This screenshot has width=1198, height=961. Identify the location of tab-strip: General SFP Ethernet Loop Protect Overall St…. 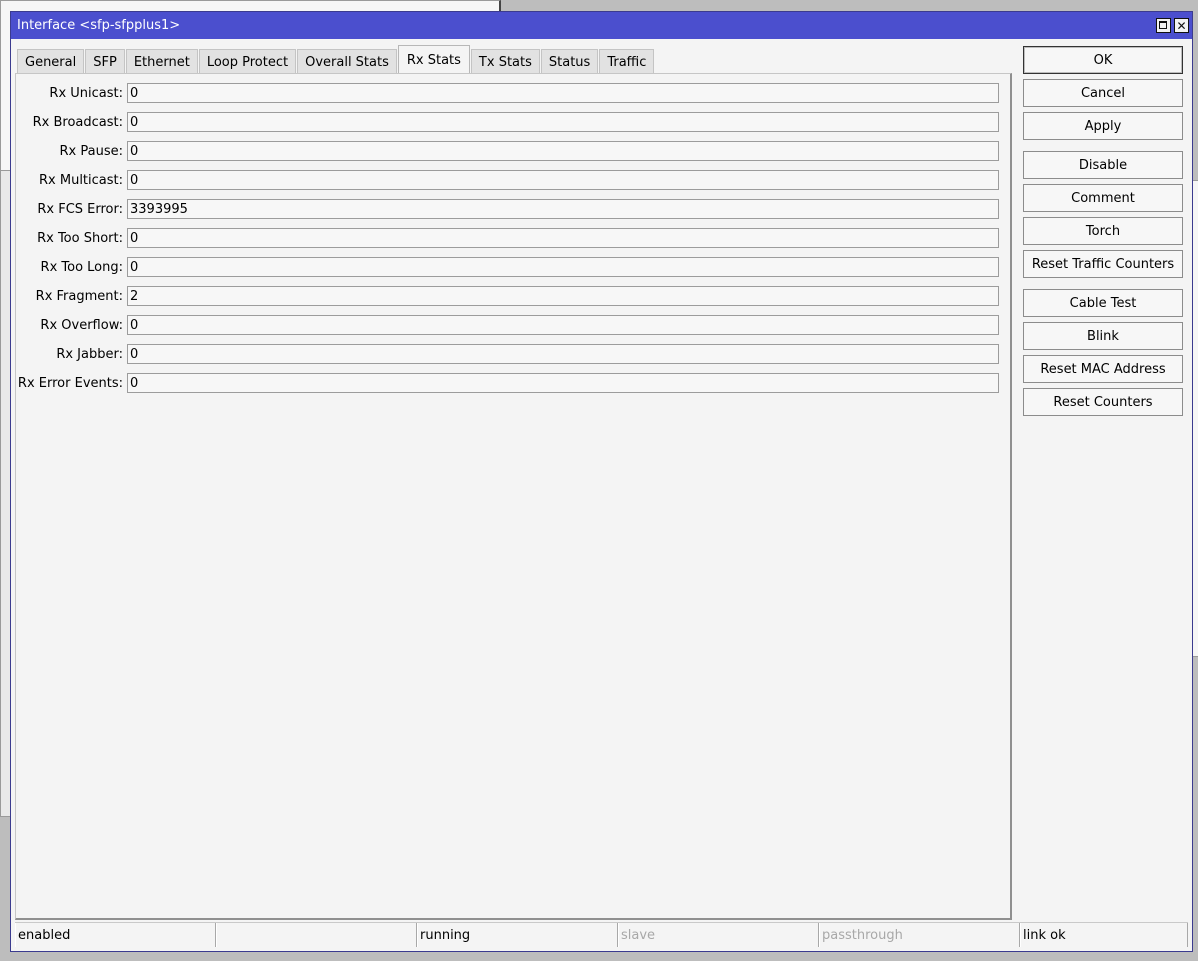
(336, 59).